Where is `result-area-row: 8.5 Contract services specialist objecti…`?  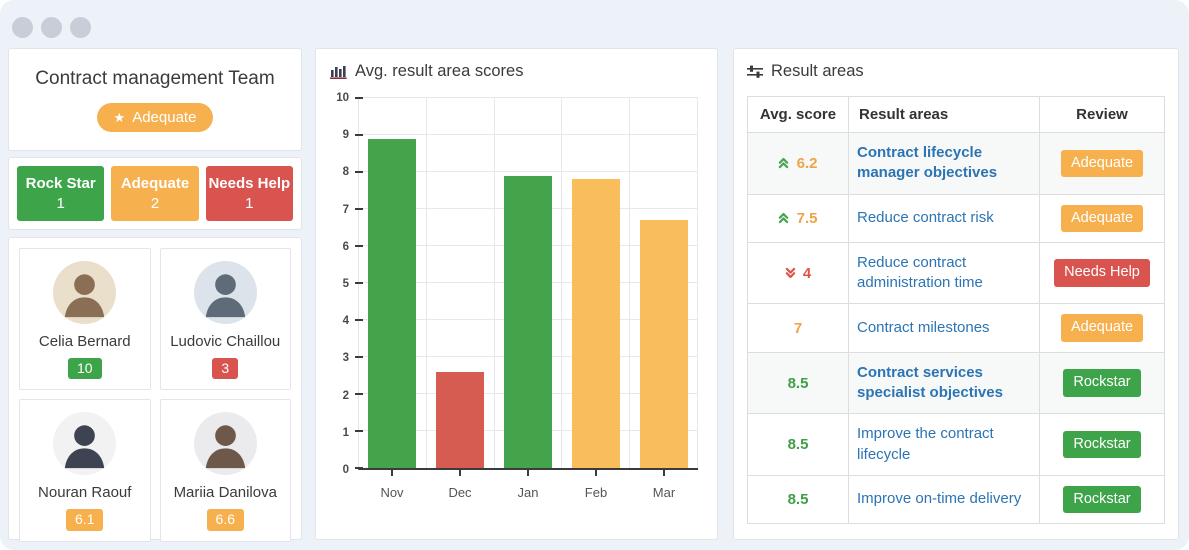 result-area-row: 8.5 Contract services specialist objecti… is located at coordinates (956, 383).